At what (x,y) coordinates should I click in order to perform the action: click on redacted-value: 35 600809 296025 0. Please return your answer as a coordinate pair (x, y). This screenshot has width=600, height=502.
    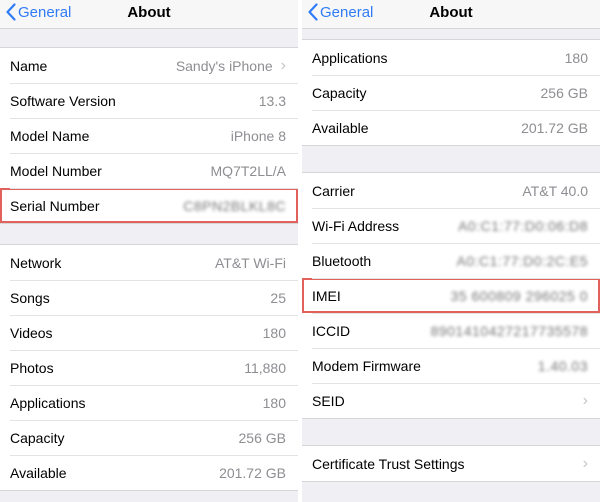
    Looking at the image, I should click on (519, 295).